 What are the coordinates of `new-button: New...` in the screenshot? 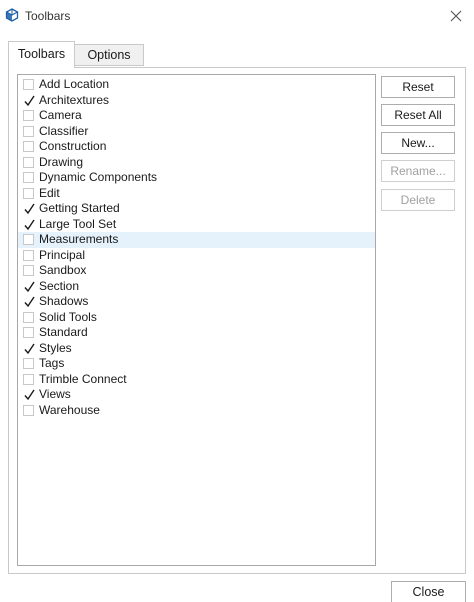 It's located at (418, 143).